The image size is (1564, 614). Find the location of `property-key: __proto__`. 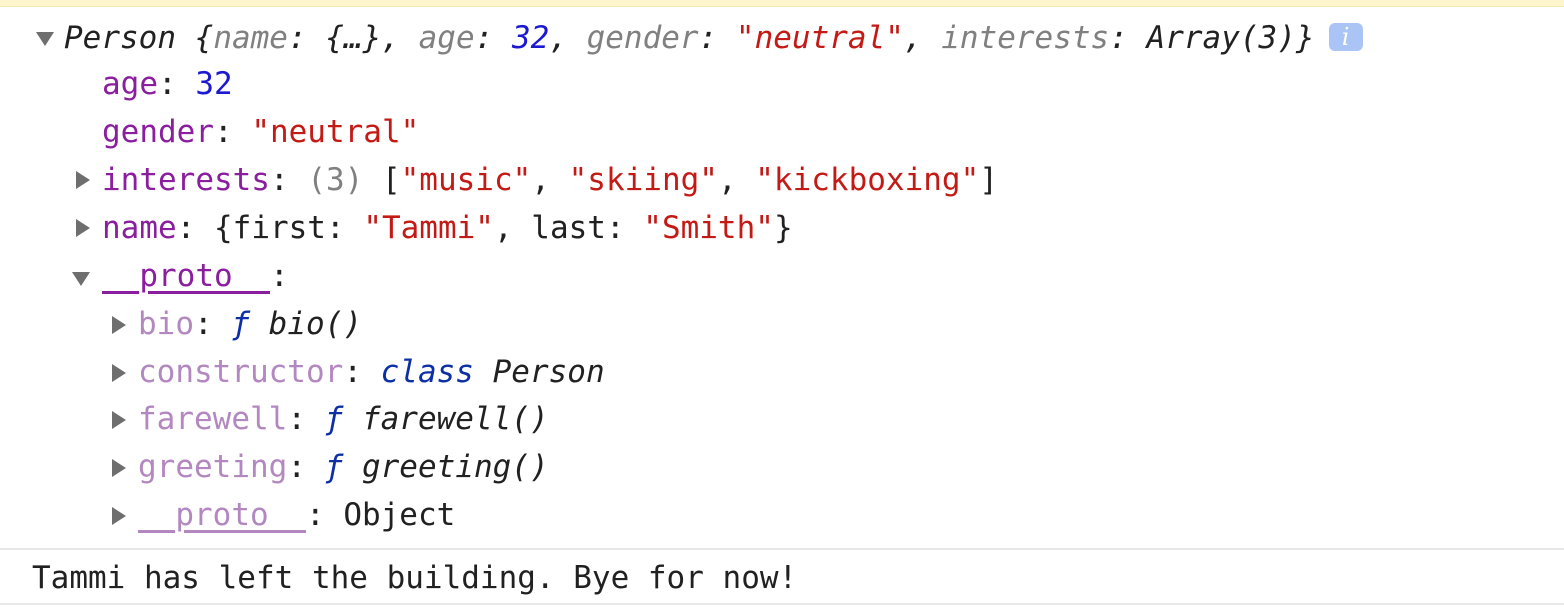

property-key: __proto__ is located at coordinates (186, 276).